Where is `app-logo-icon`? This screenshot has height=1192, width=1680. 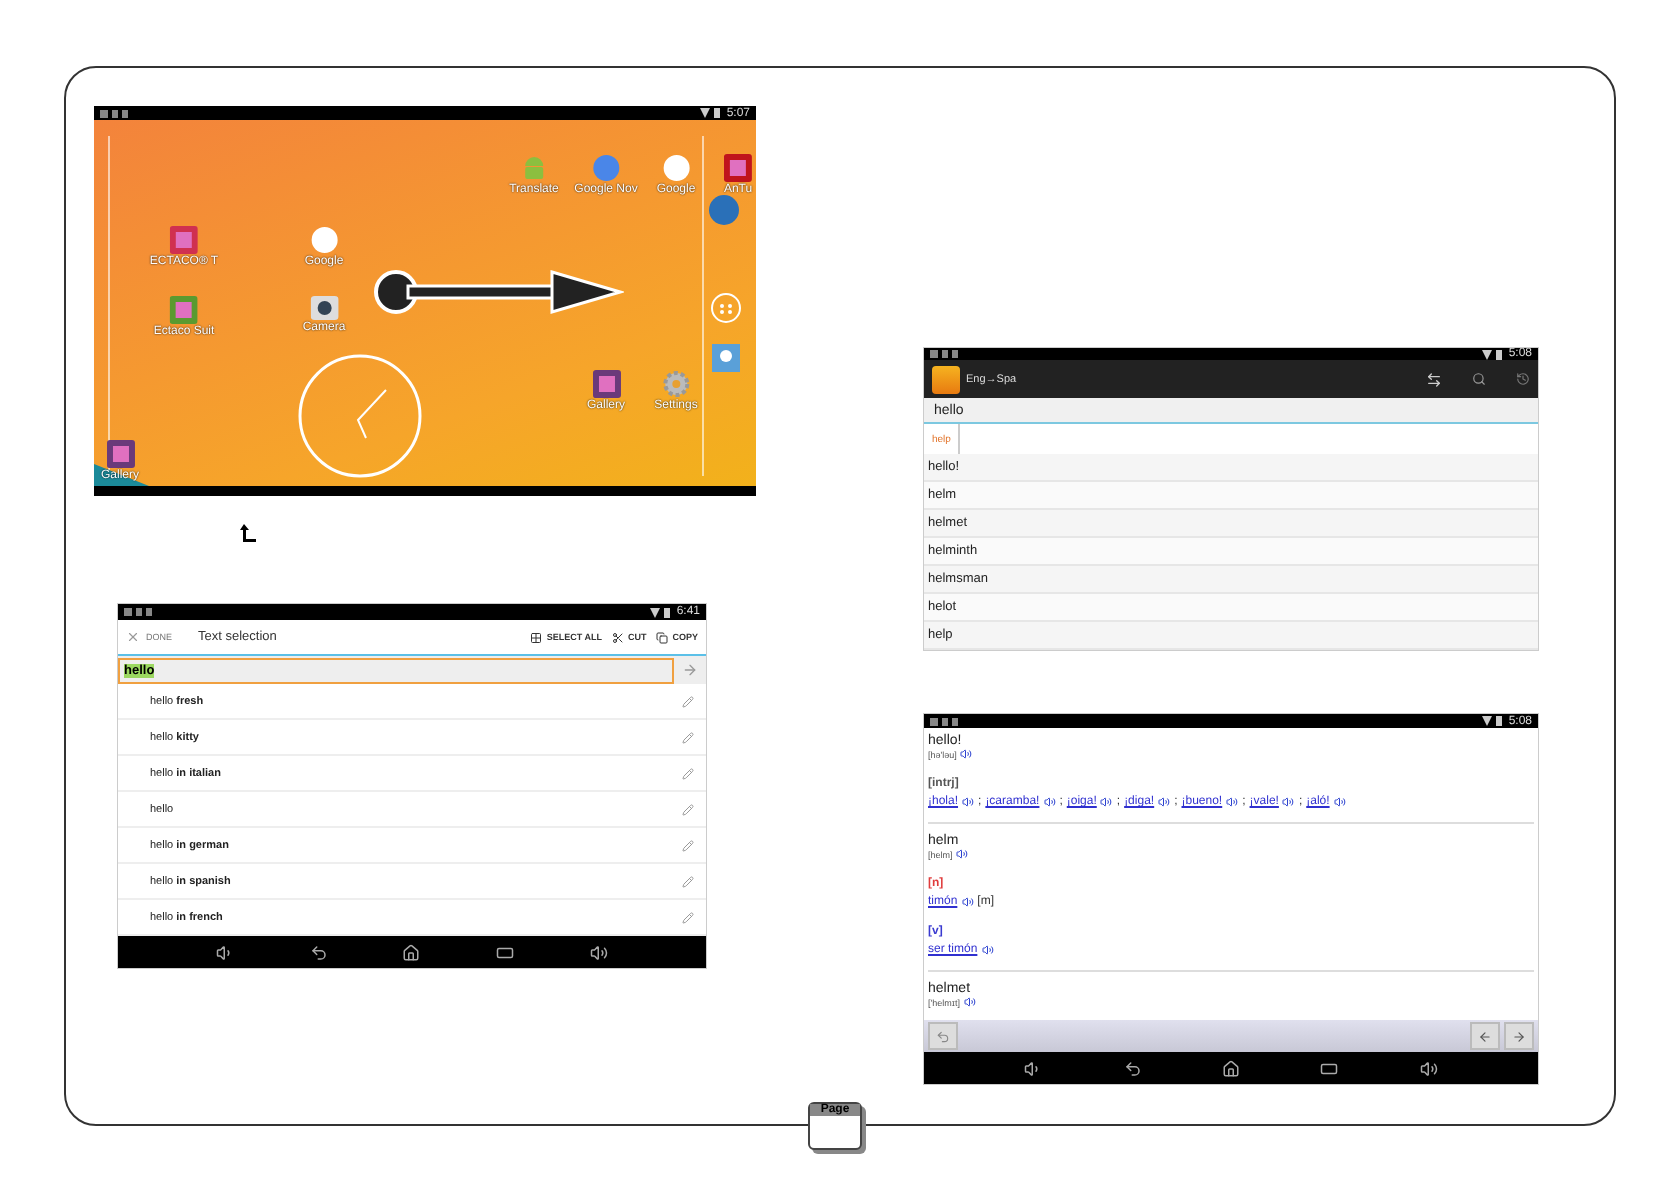
app-logo-icon is located at coordinates (946, 379).